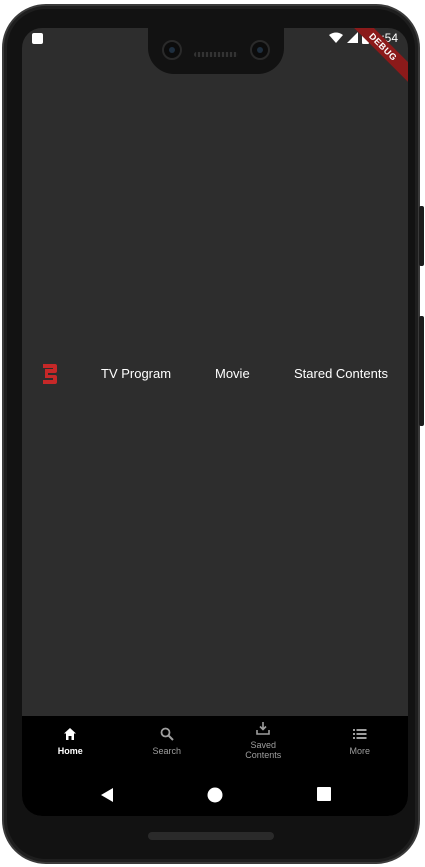  Describe the element at coordinates (172, 50) in the screenshot. I see `front-camera-icon` at that location.